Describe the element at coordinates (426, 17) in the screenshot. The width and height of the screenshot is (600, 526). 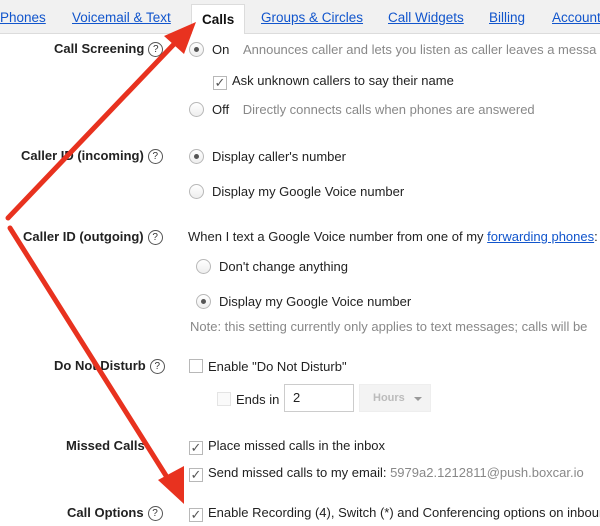
I see `tab-call-widgets: Call Widgets` at that location.